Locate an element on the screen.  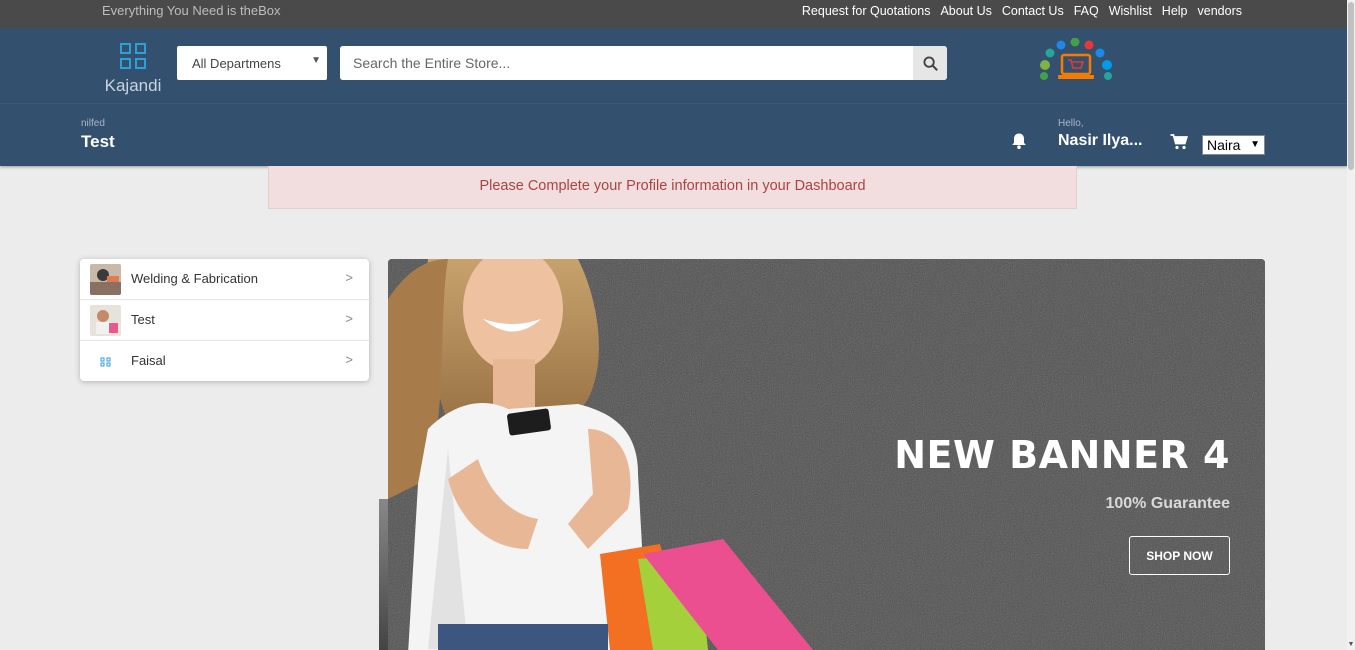
search-bar is located at coordinates (643, 63).